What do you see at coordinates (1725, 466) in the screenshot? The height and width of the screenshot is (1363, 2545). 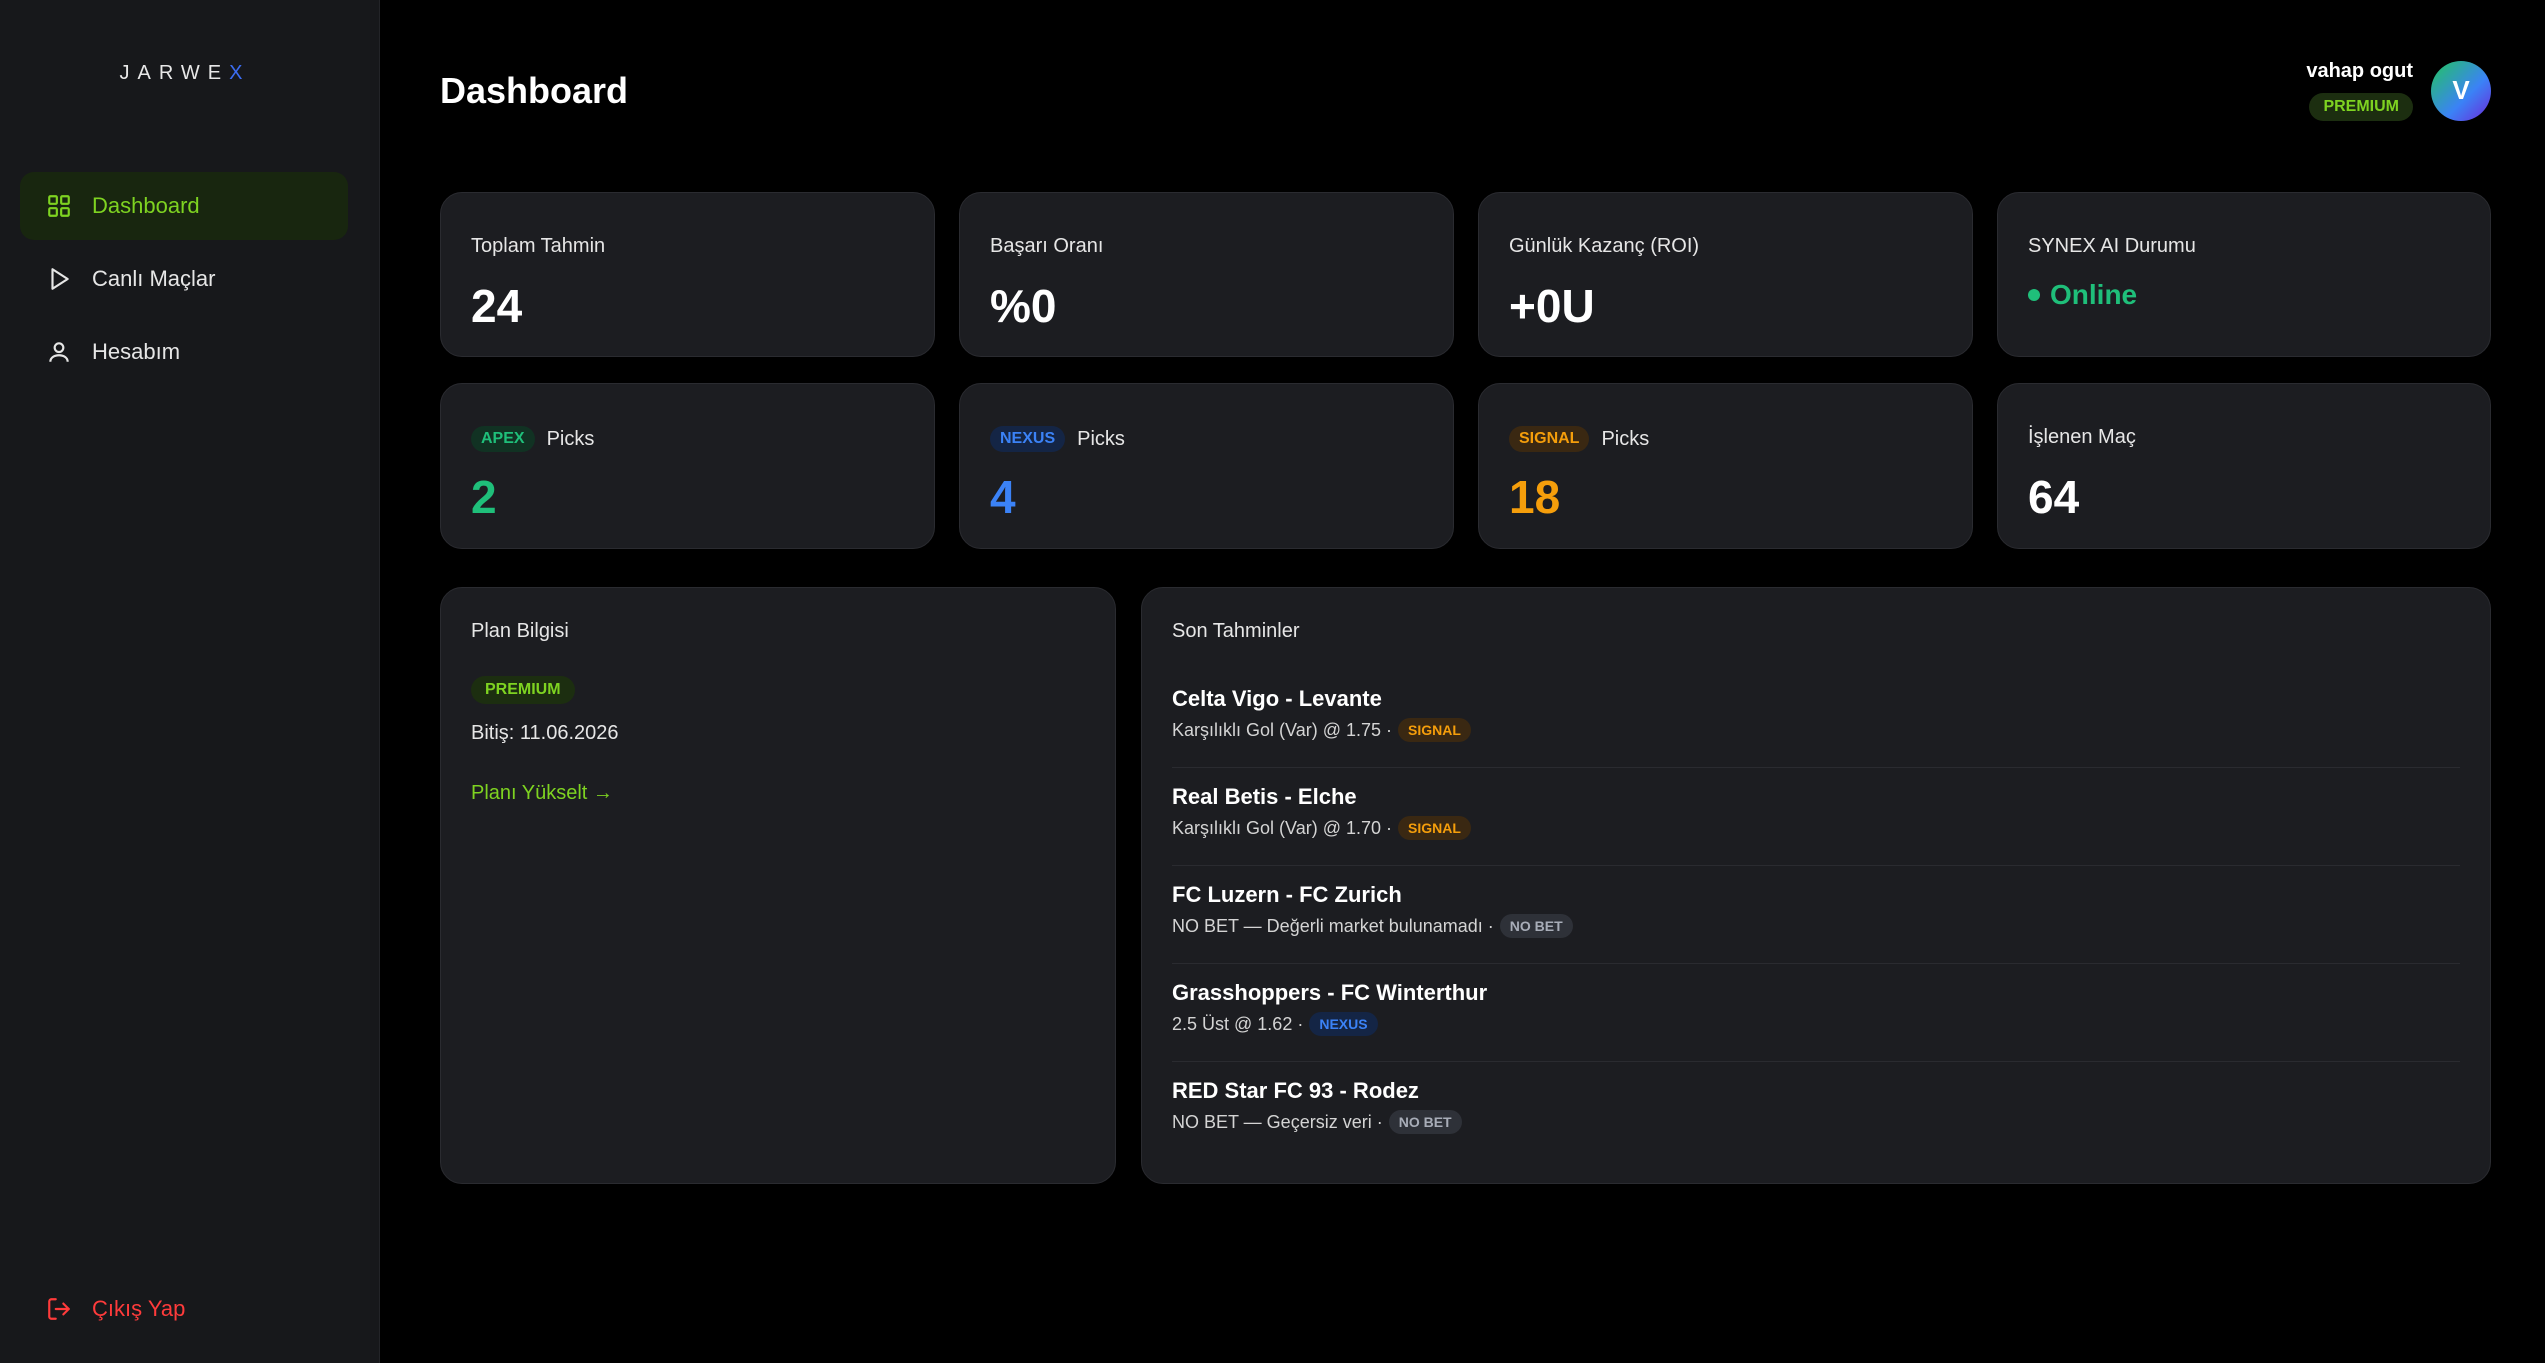 I see `stat-card-signal-picks: SIGNAL Picks 18` at bounding box center [1725, 466].